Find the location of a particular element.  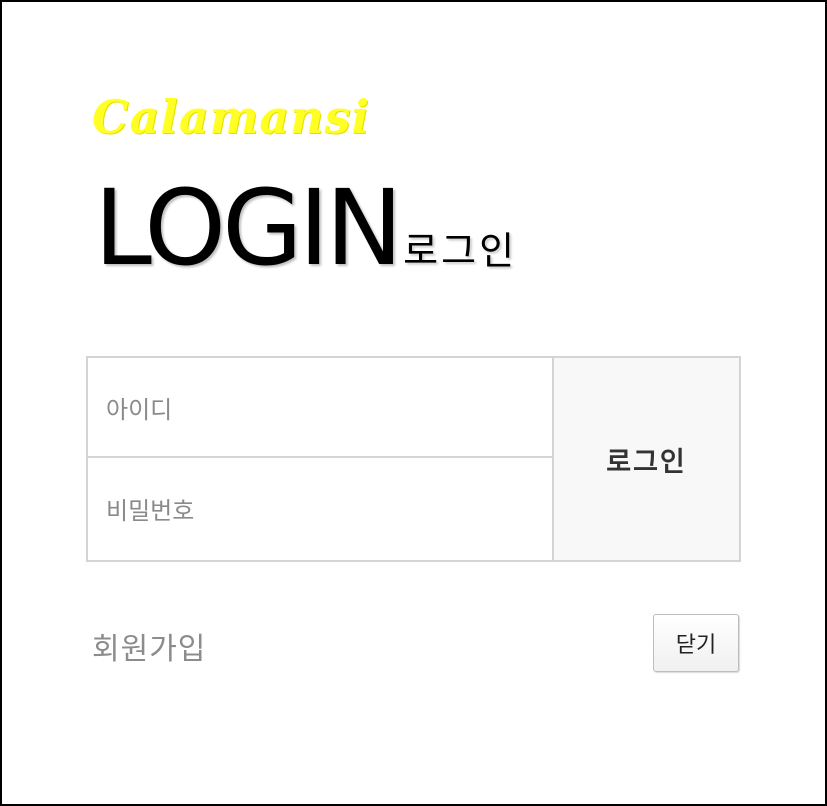

credential-fields: 아이디 비밀번호 is located at coordinates (321, 459).